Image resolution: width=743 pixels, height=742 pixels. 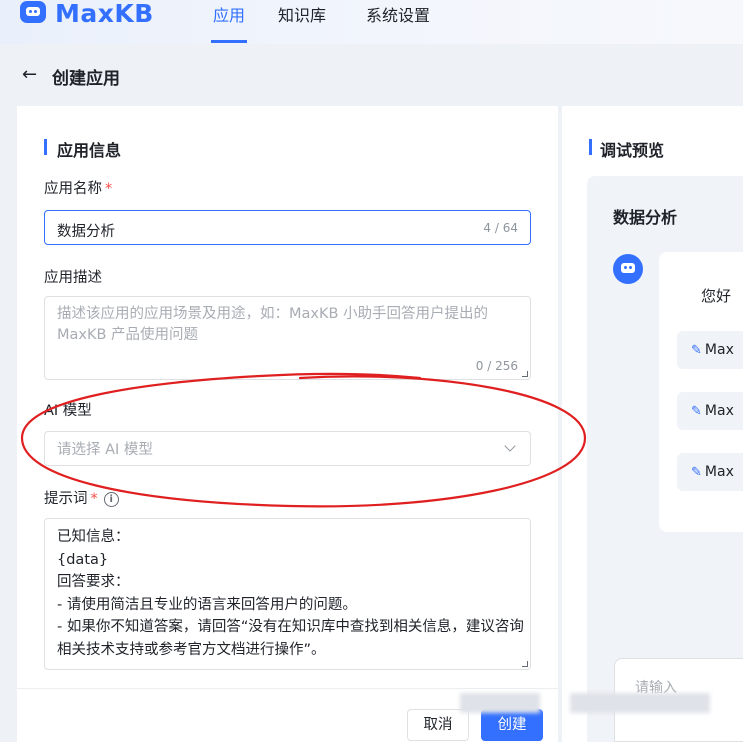 I want to click on active-tab-indicator, so click(x=229, y=41).